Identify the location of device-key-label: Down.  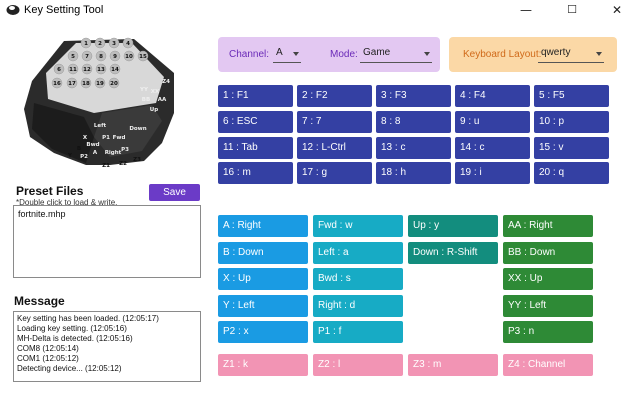
(137, 129).